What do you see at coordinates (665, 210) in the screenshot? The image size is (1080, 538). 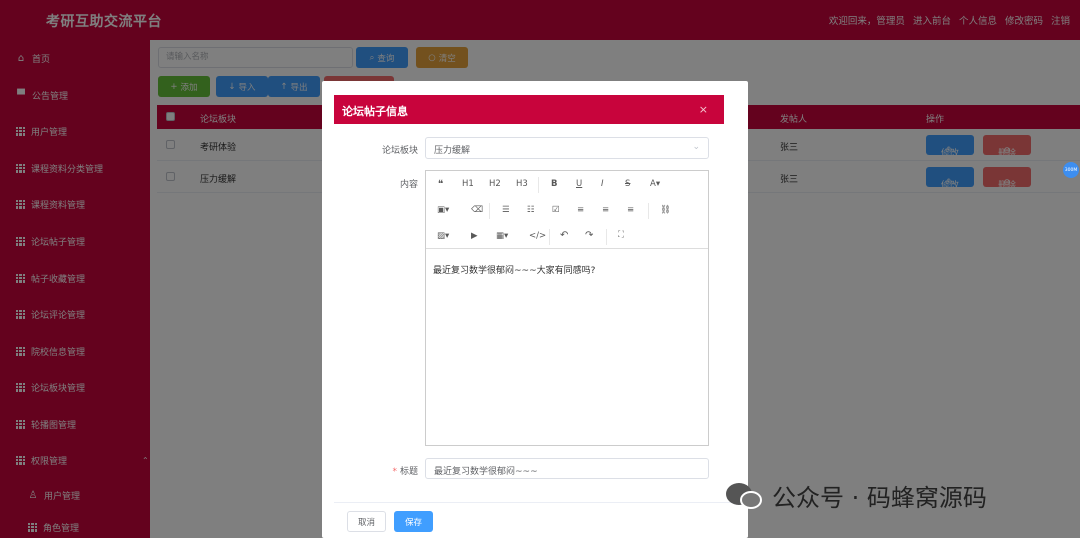 I see `link-icon: ⛓` at bounding box center [665, 210].